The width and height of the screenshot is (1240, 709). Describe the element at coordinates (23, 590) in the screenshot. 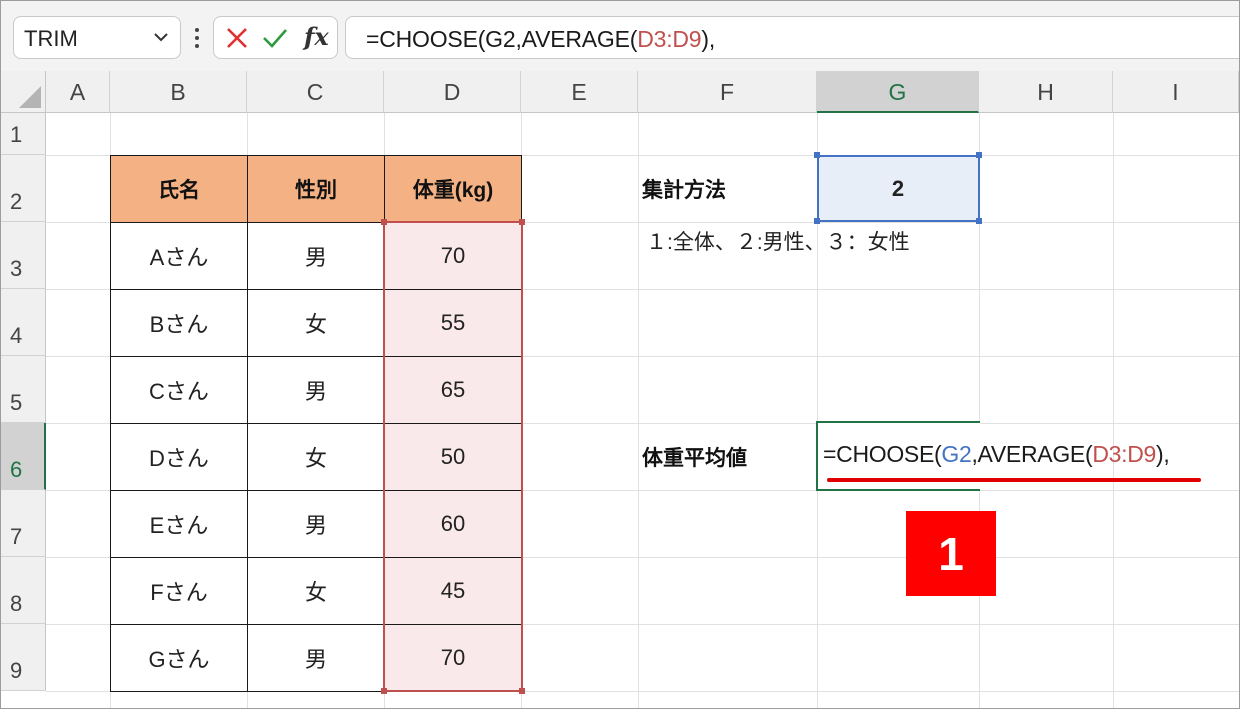

I see `row-header-8: 8` at that location.